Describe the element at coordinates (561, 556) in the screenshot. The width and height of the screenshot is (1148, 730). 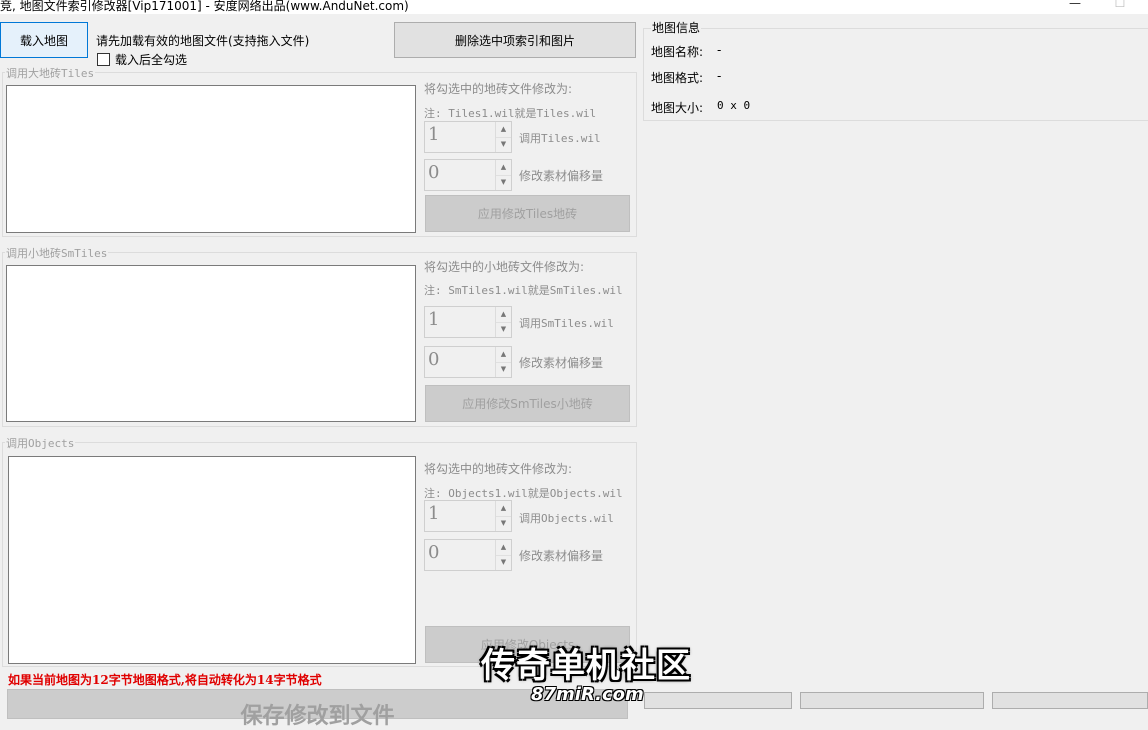
I see `objects-offset-label: 修改素材偏移量` at that location.